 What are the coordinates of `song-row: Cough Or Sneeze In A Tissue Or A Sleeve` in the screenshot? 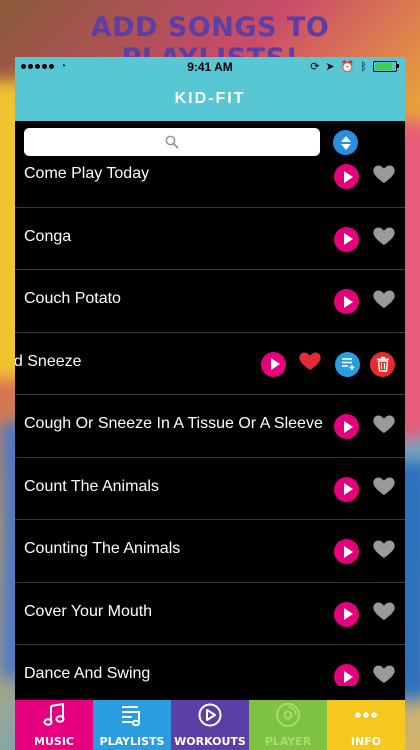 It's located at (210, 426).